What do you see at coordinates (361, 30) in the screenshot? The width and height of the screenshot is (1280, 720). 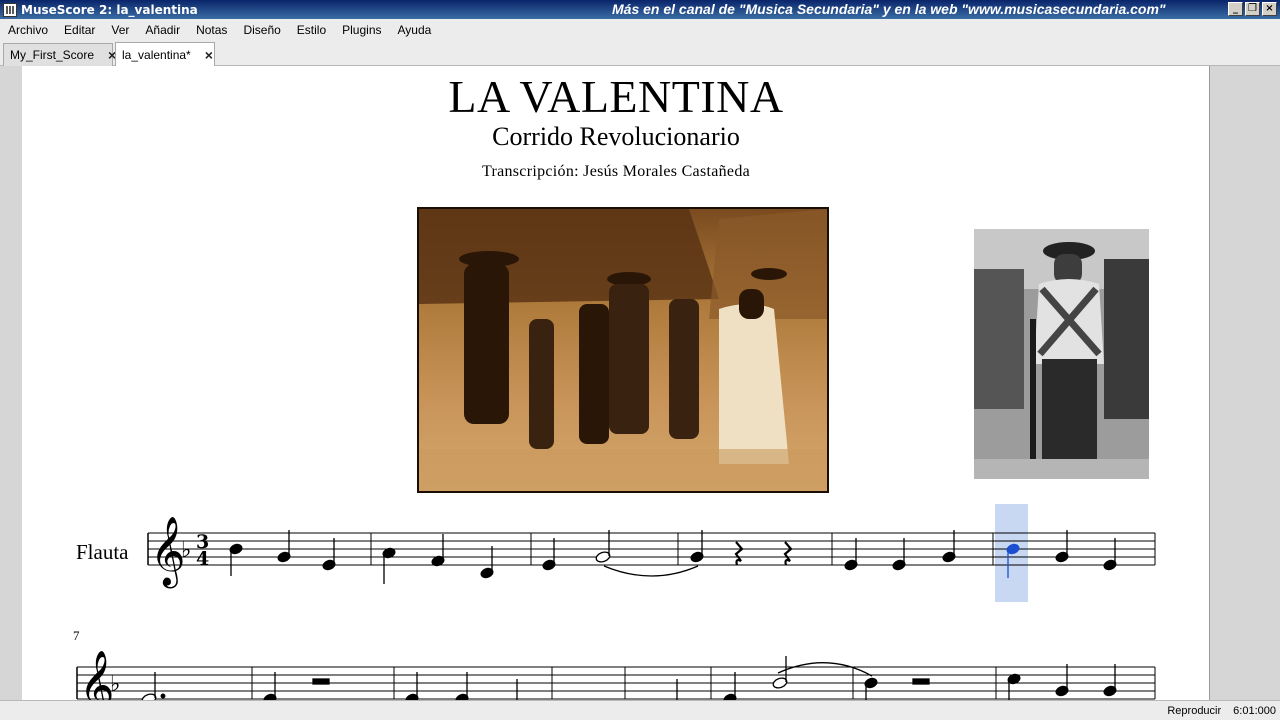 I see `menu-plugins: Plugins` at bounding box center [361, 30].